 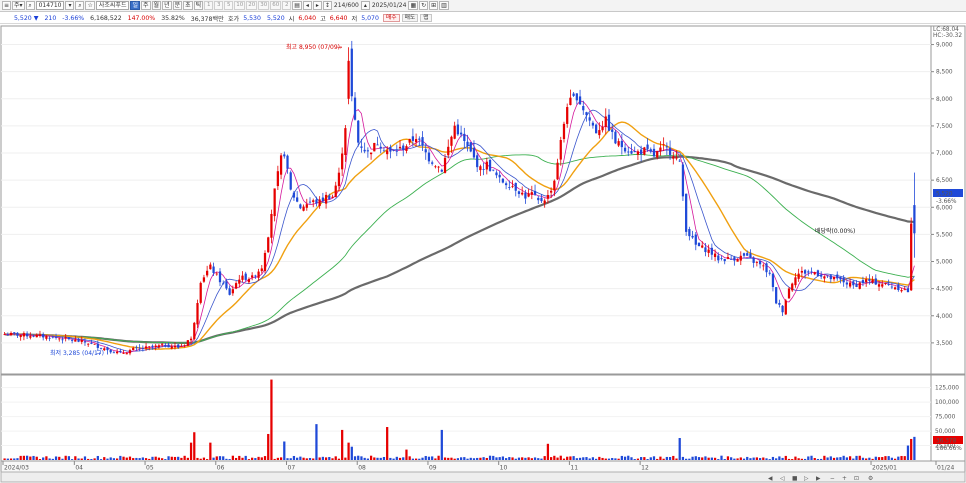 I want to click on minute-1-button: 1, so click(x=209, y=5).